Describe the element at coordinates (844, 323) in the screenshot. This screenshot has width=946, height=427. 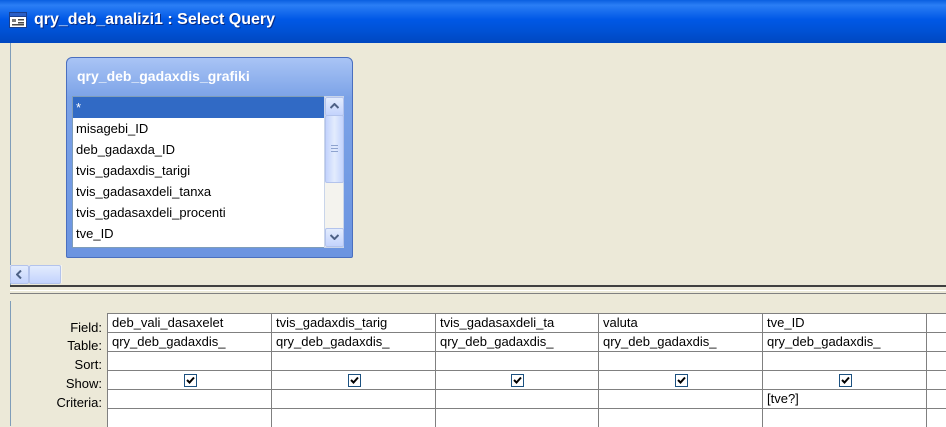
I see `field-cell: tve_ID` at that location.